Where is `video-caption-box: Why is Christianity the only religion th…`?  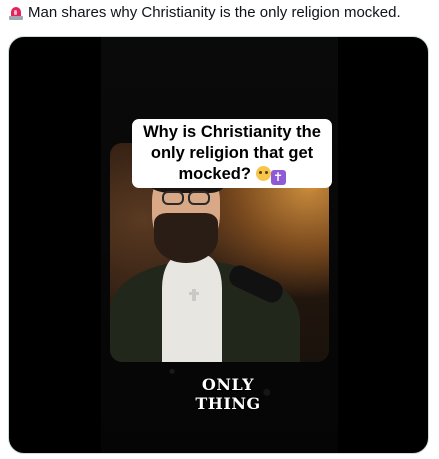
video-caption-box: Why is Christianity the only religion th… is located at coordinates (232, 153).